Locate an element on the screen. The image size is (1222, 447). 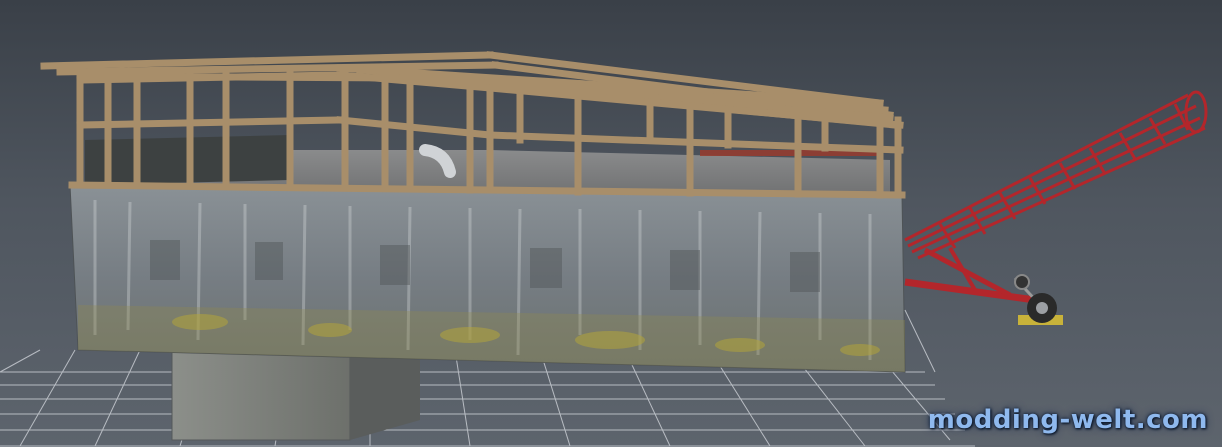
foundation-block is located at coordinates (295, 394).